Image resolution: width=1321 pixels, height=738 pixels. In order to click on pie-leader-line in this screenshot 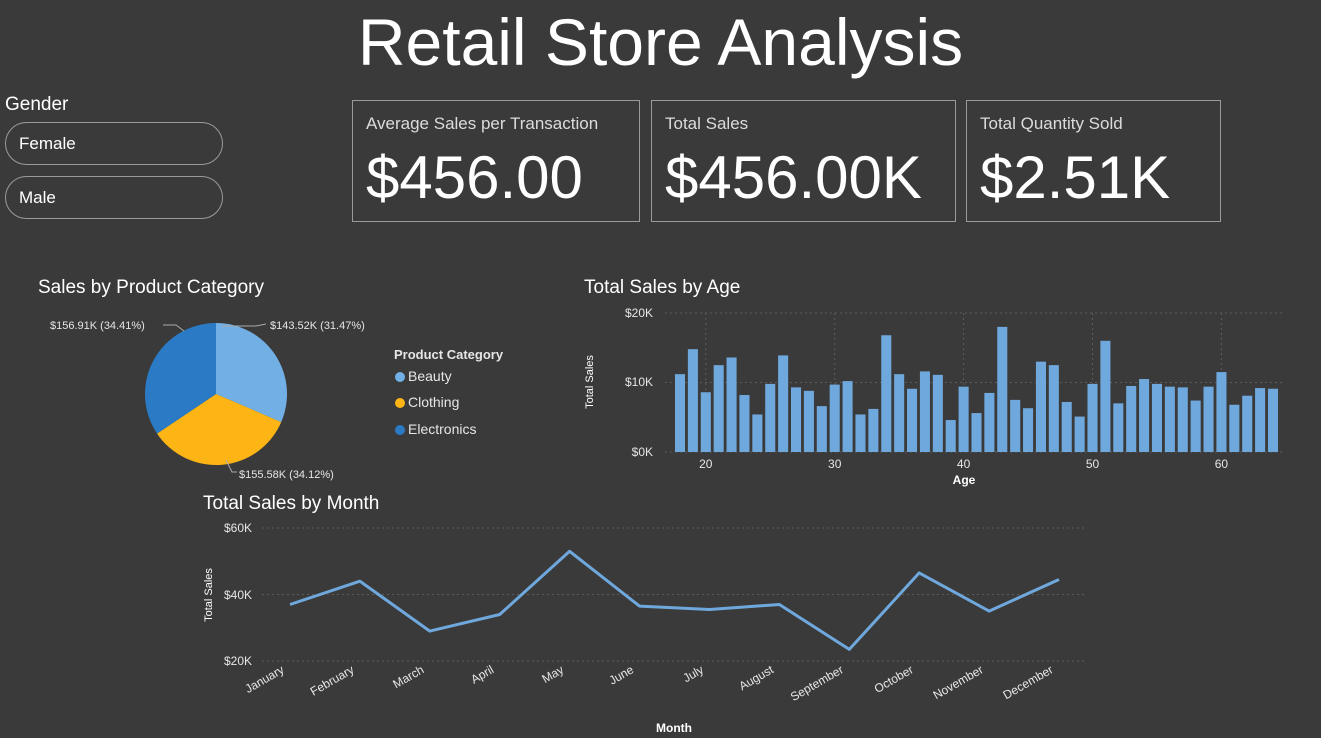, I will do `click(174, 328)`.